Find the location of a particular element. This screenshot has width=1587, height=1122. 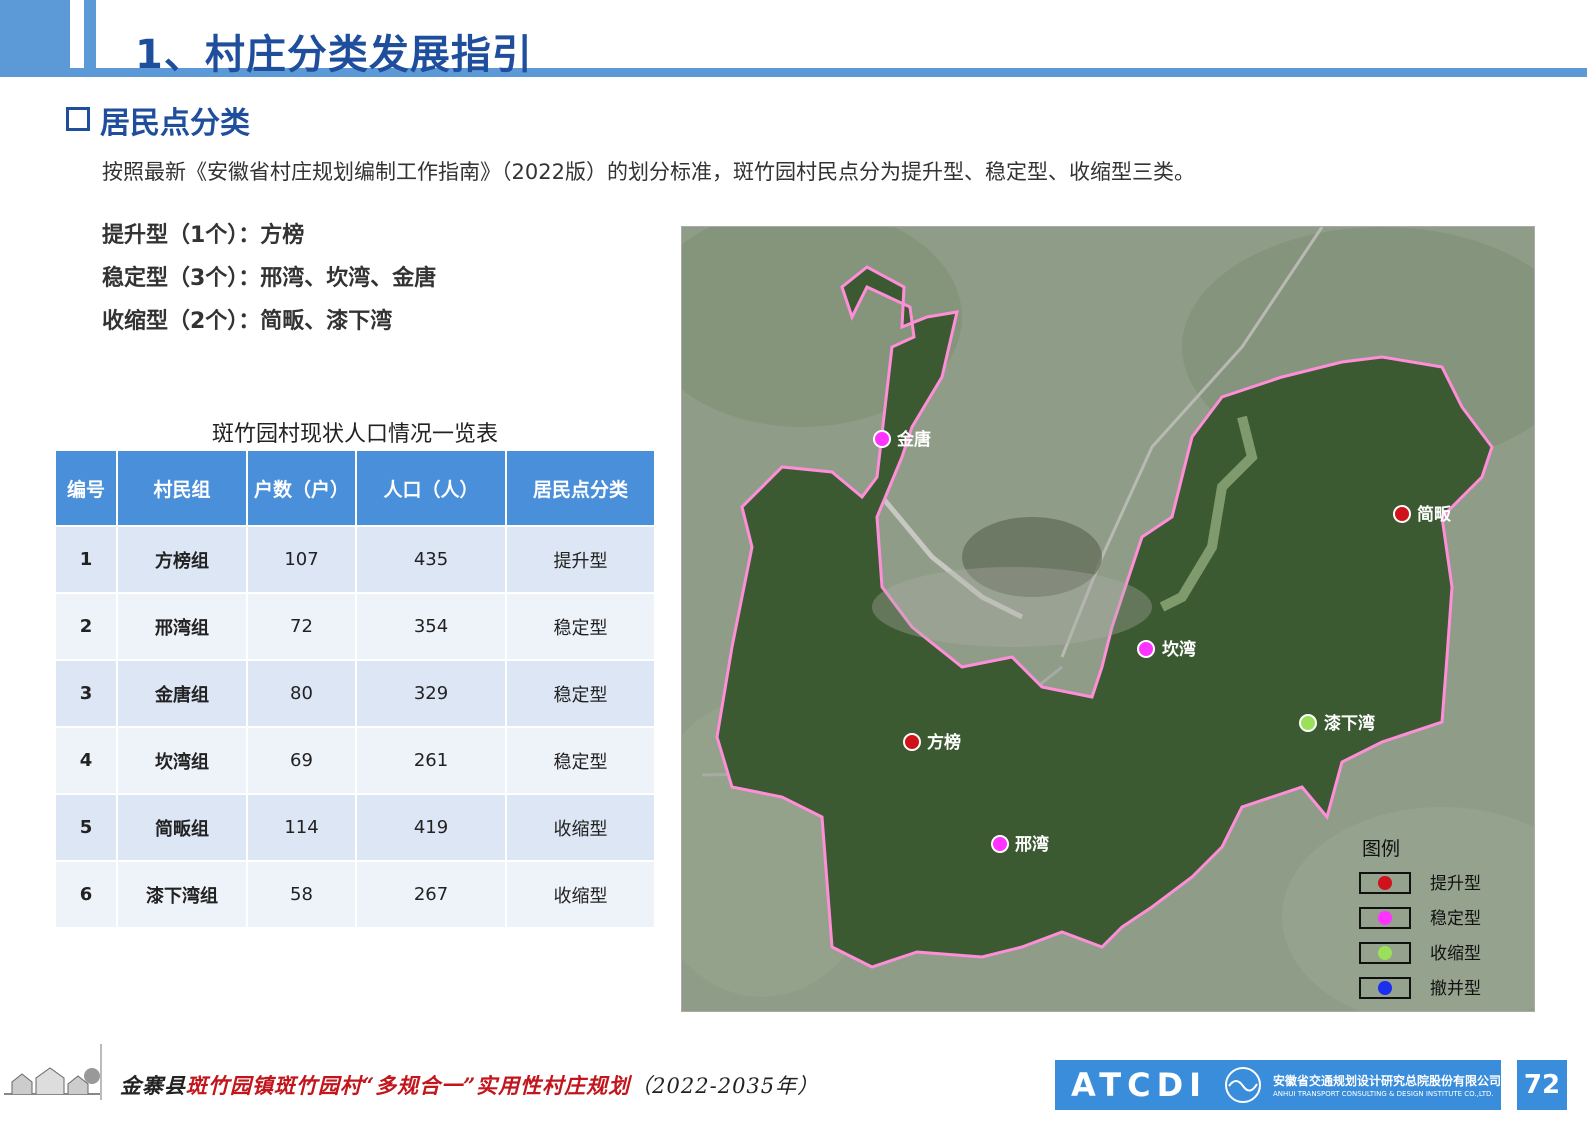

cell-id: 3 is located at coordinates (87, 693).